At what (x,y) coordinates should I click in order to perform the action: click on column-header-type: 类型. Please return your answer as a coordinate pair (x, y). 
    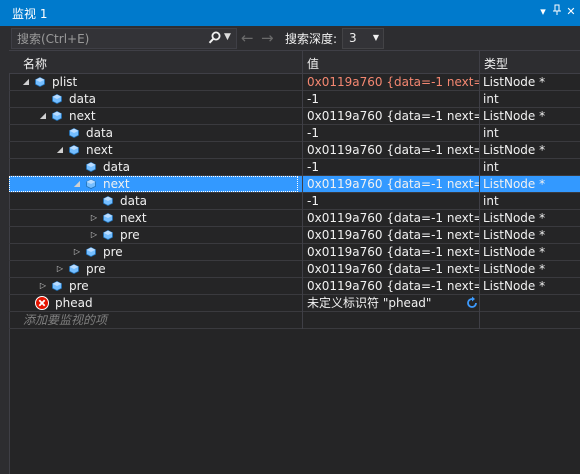
    Looking at the image, I should click on (496, 63).